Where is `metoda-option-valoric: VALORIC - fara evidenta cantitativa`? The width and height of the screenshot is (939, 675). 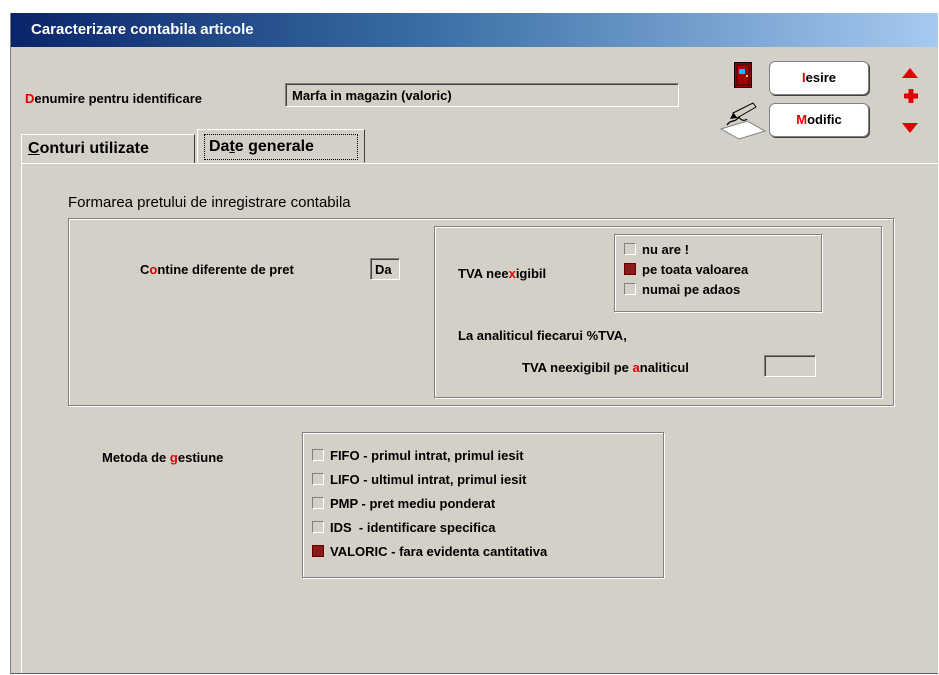
metoda-option-valoric: VALORIC - fara evidenta cantitativa is located at coordinates (429, 551).